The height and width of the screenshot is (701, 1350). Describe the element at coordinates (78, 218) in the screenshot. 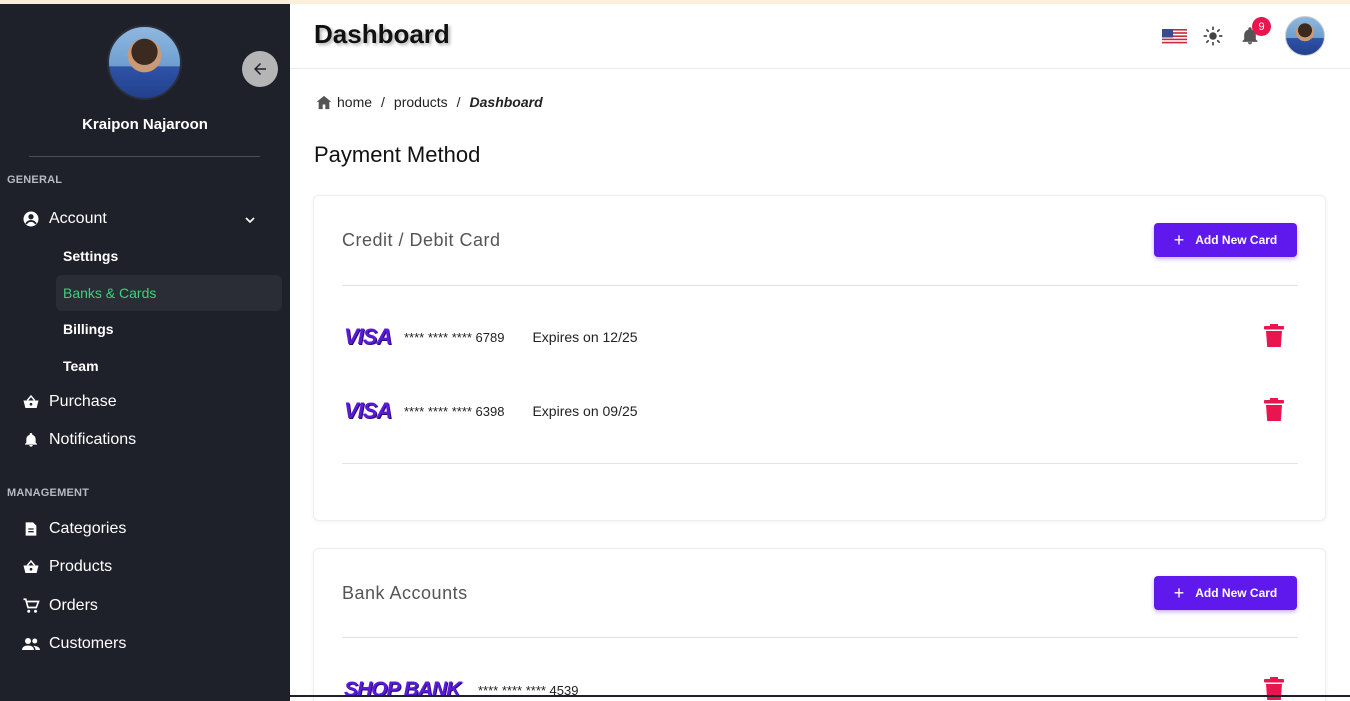

I see `sidebar-item-label: Account` at that location.